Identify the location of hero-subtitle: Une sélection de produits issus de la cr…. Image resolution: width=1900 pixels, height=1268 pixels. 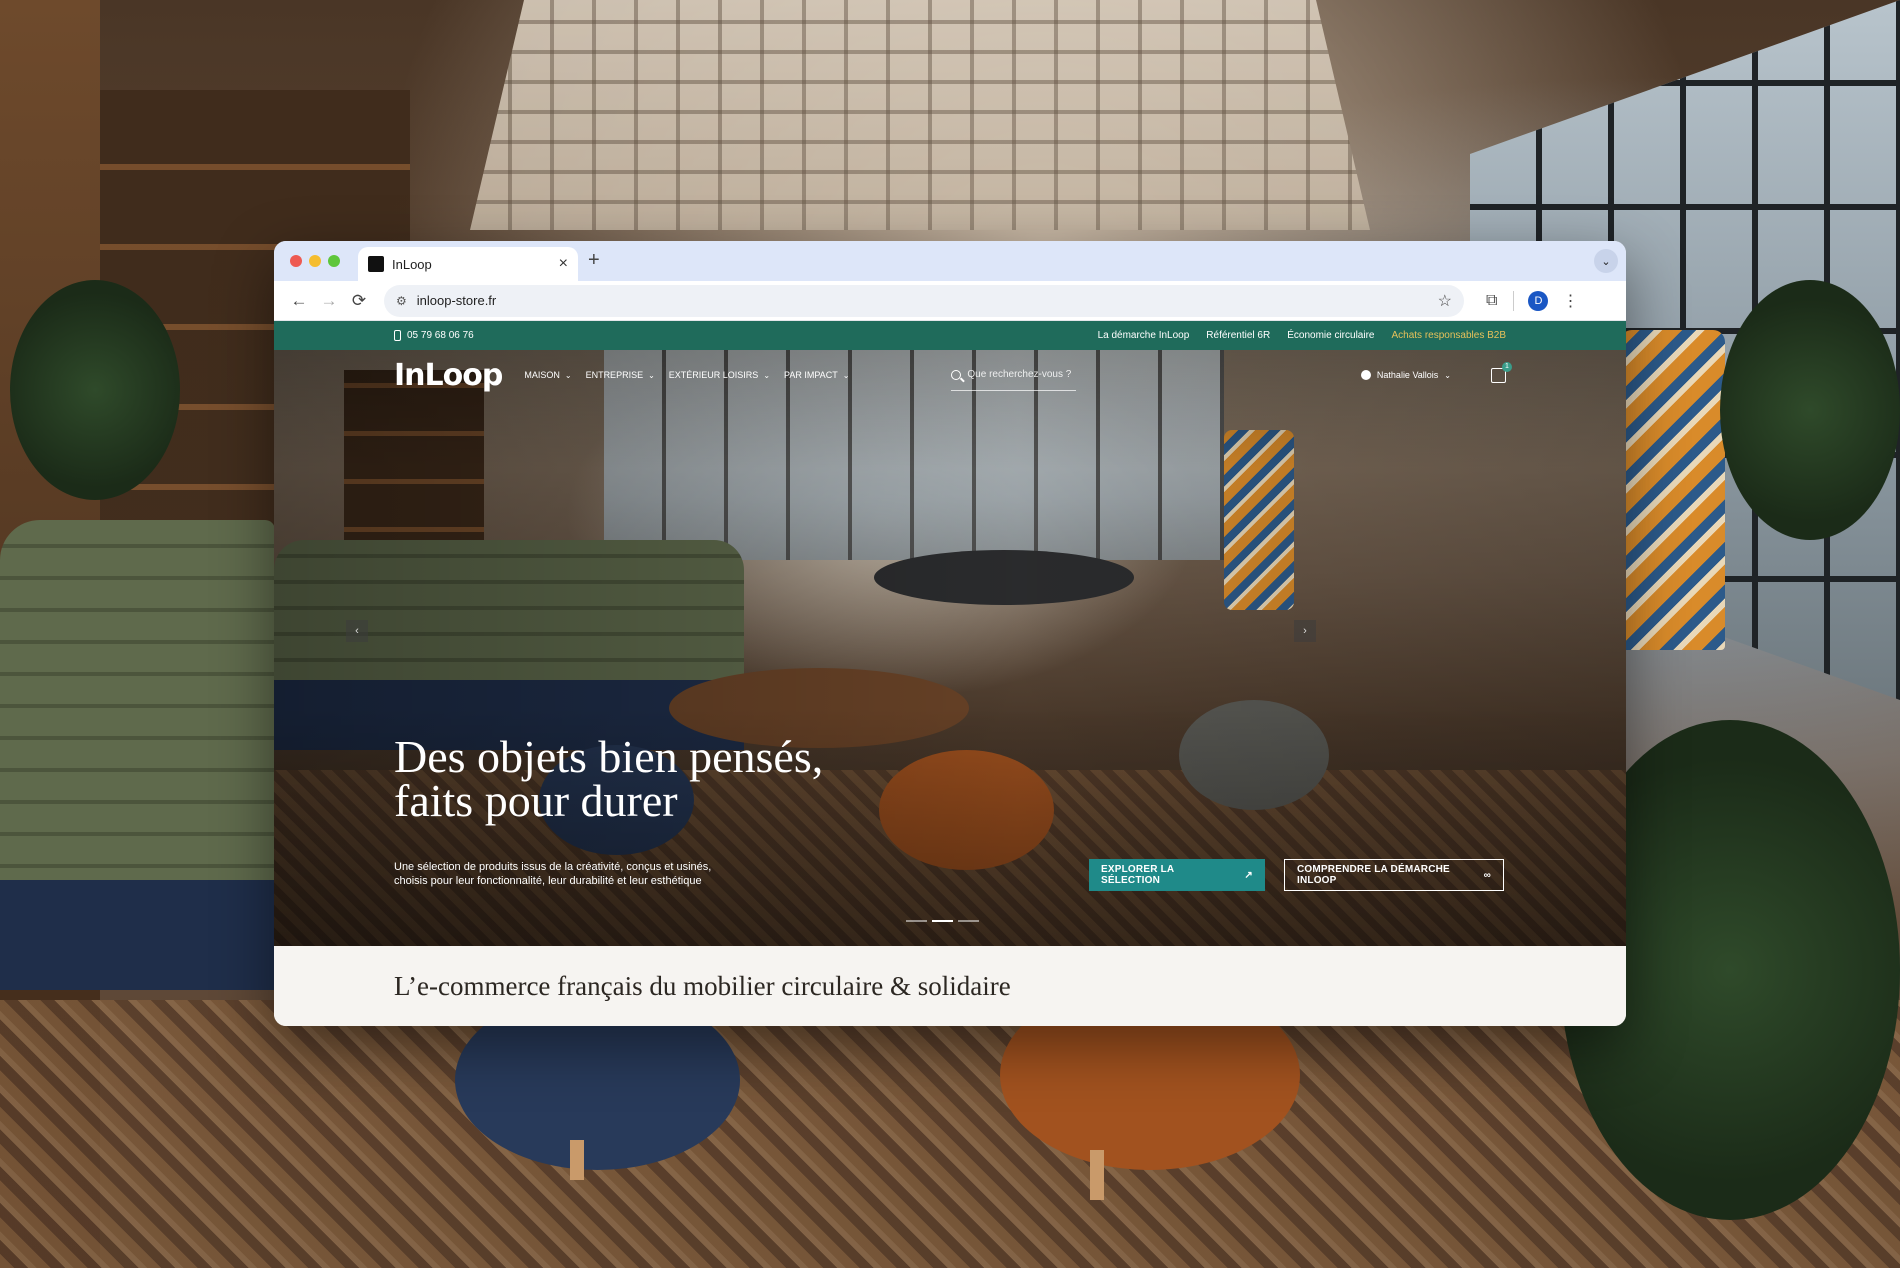
(553, 874).